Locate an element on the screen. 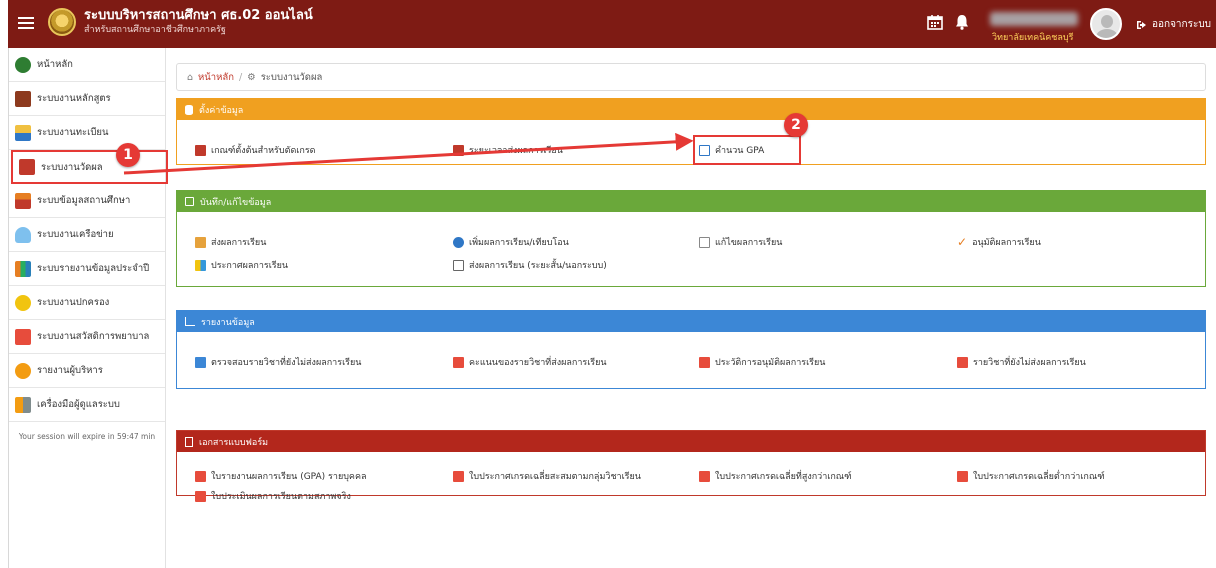 This screenshot has width=1216, height=568. link-approve-results: ✓ อนุมัติผลการเรียน is located at coordinates (999, 242).